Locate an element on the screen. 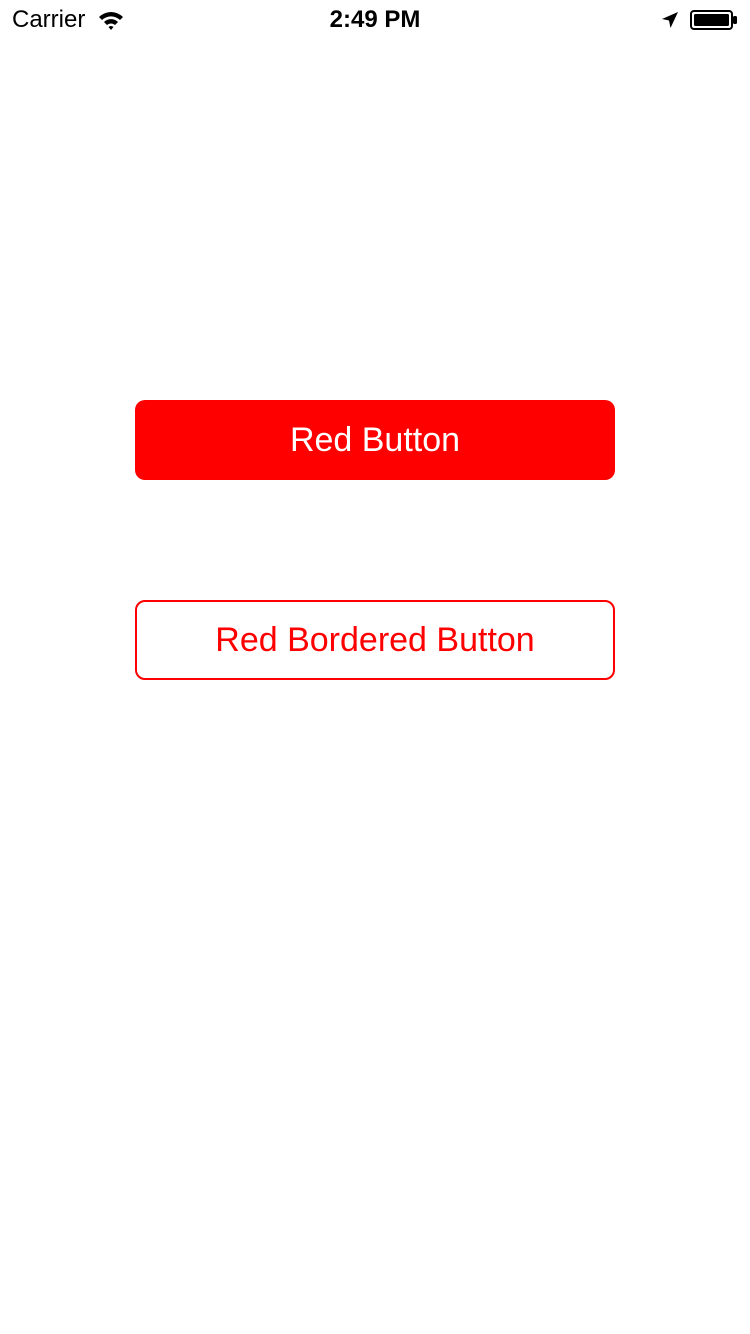  red-bordered-button-label: Red Bordered Button is located at coordinates (375, 639).